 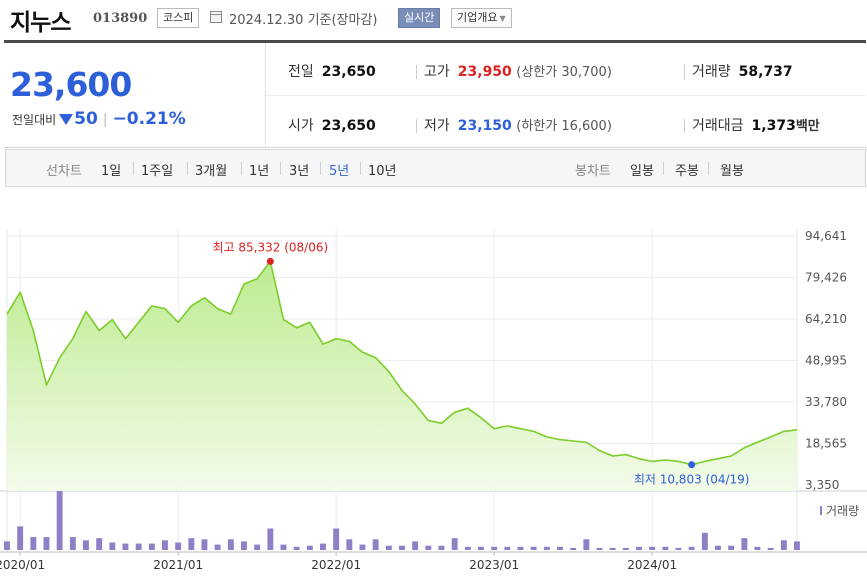 What do you see at coordinates (437, 126) in the screenshot?
I see `low-label: 저가` at bounding box center [437, 126].